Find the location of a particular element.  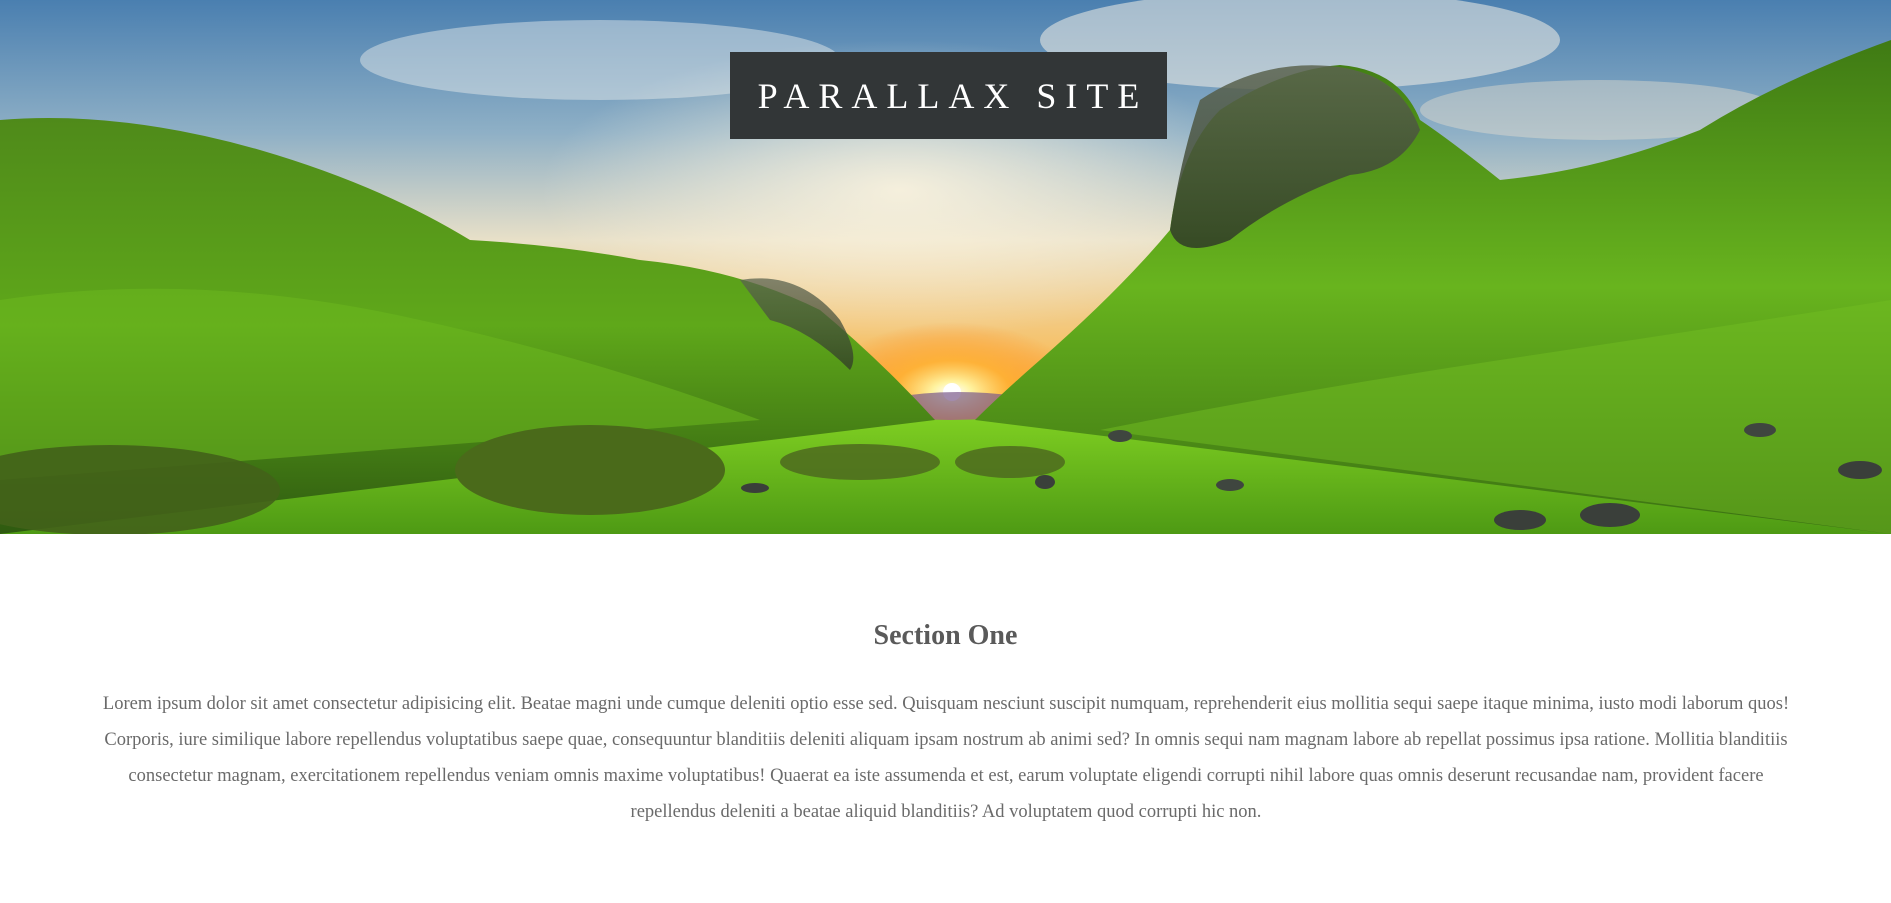

site-title-box: PARALLAX SITE is located at coordinates (948, 95).